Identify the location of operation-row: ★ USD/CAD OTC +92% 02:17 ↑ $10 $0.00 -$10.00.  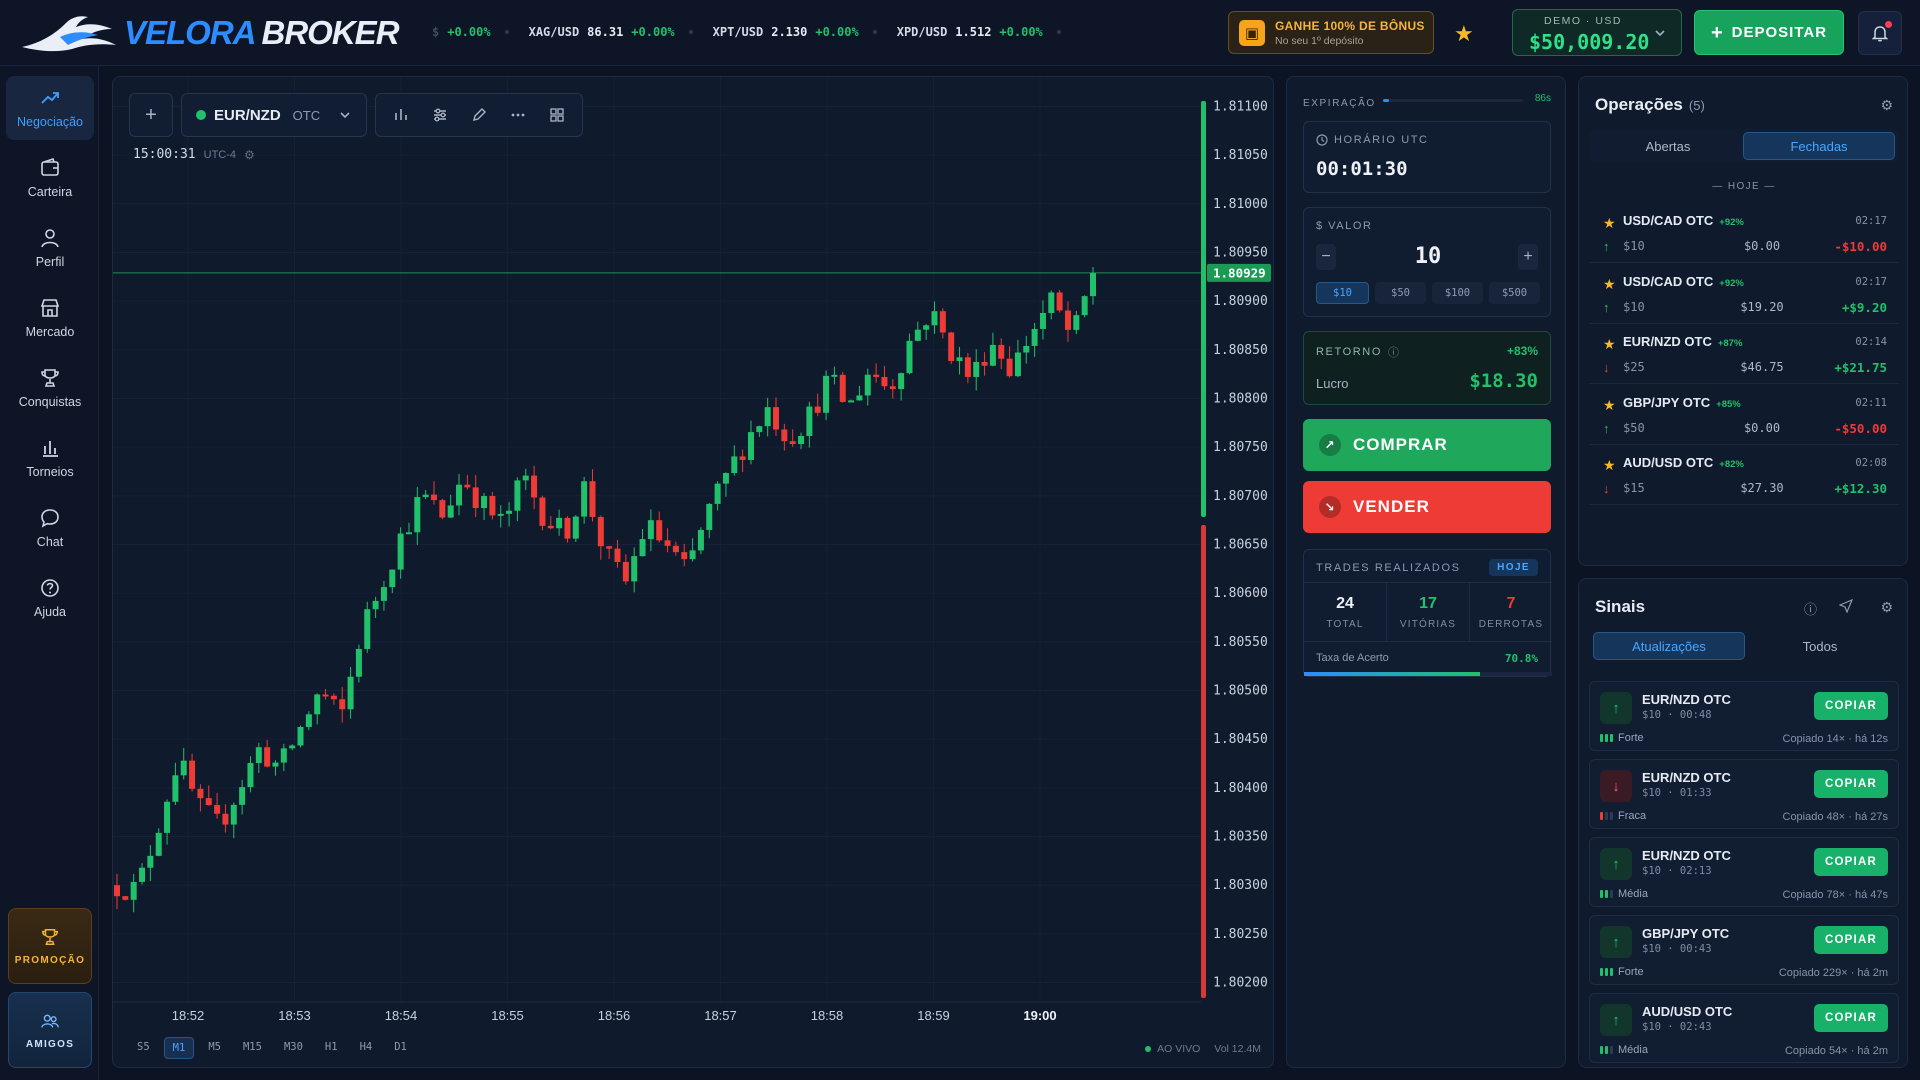
(1744, 233).